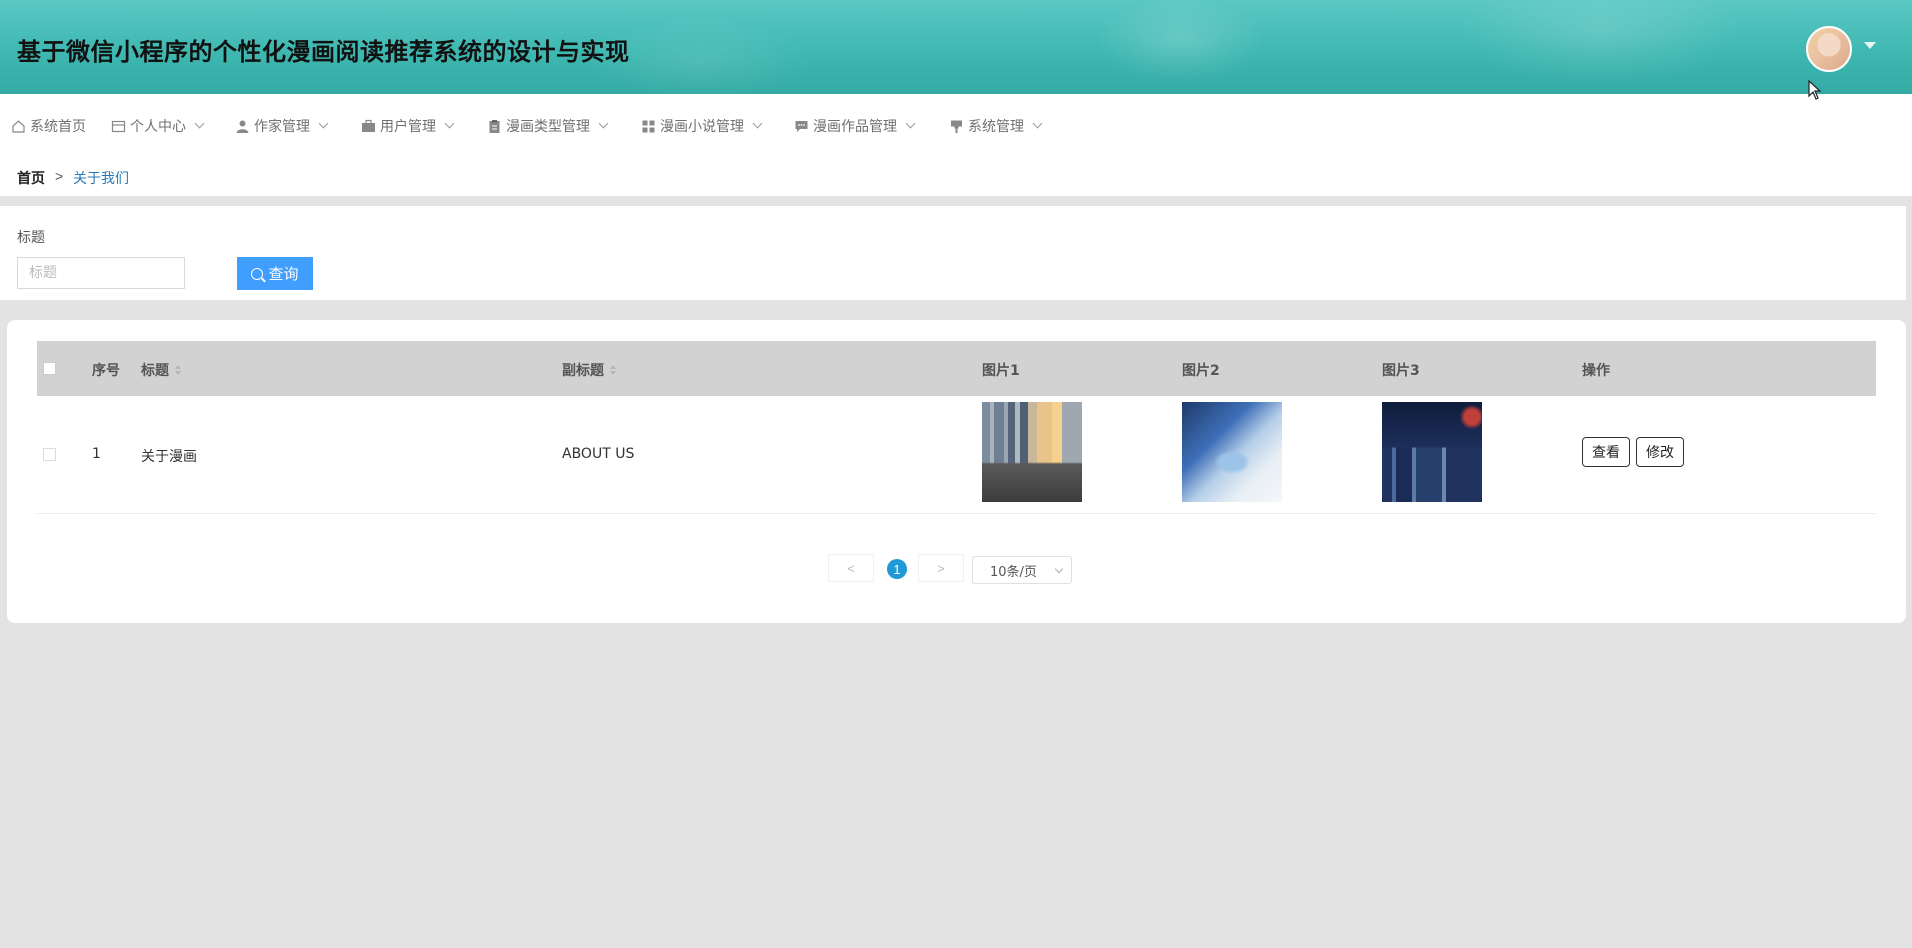 Image resolution: width=1912 pixels, height=948 pixels. What do you see at coordinates (956, 177) in the screenshot?
I see `breadcrumb: 首页 > 关于我们` at bounding box center [956, 177].